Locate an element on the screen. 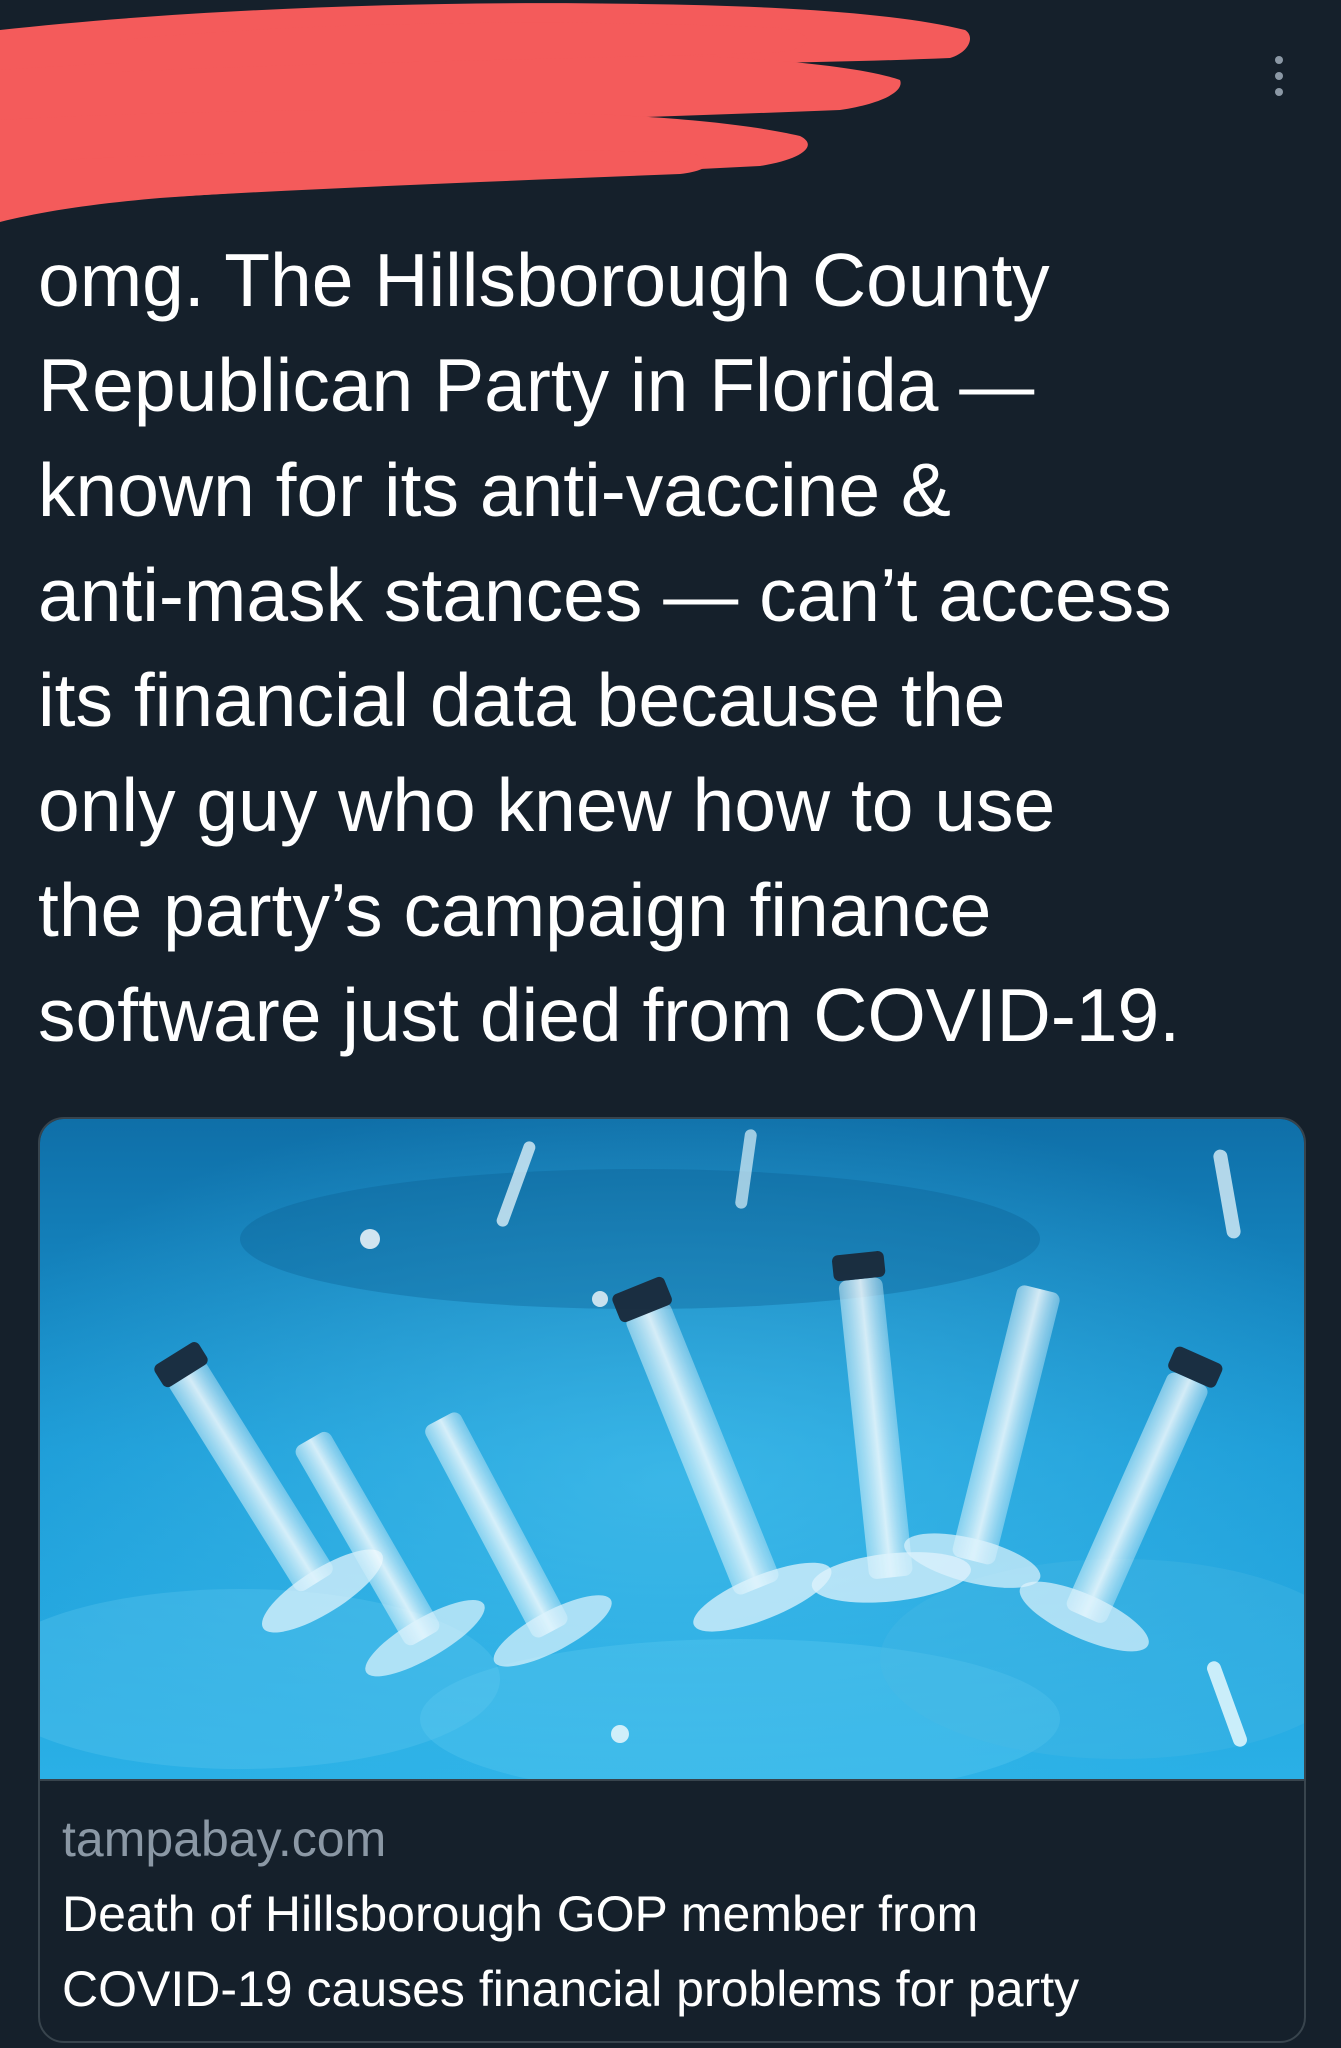  more-vertical-icon is located at coordinates (1279, 76).